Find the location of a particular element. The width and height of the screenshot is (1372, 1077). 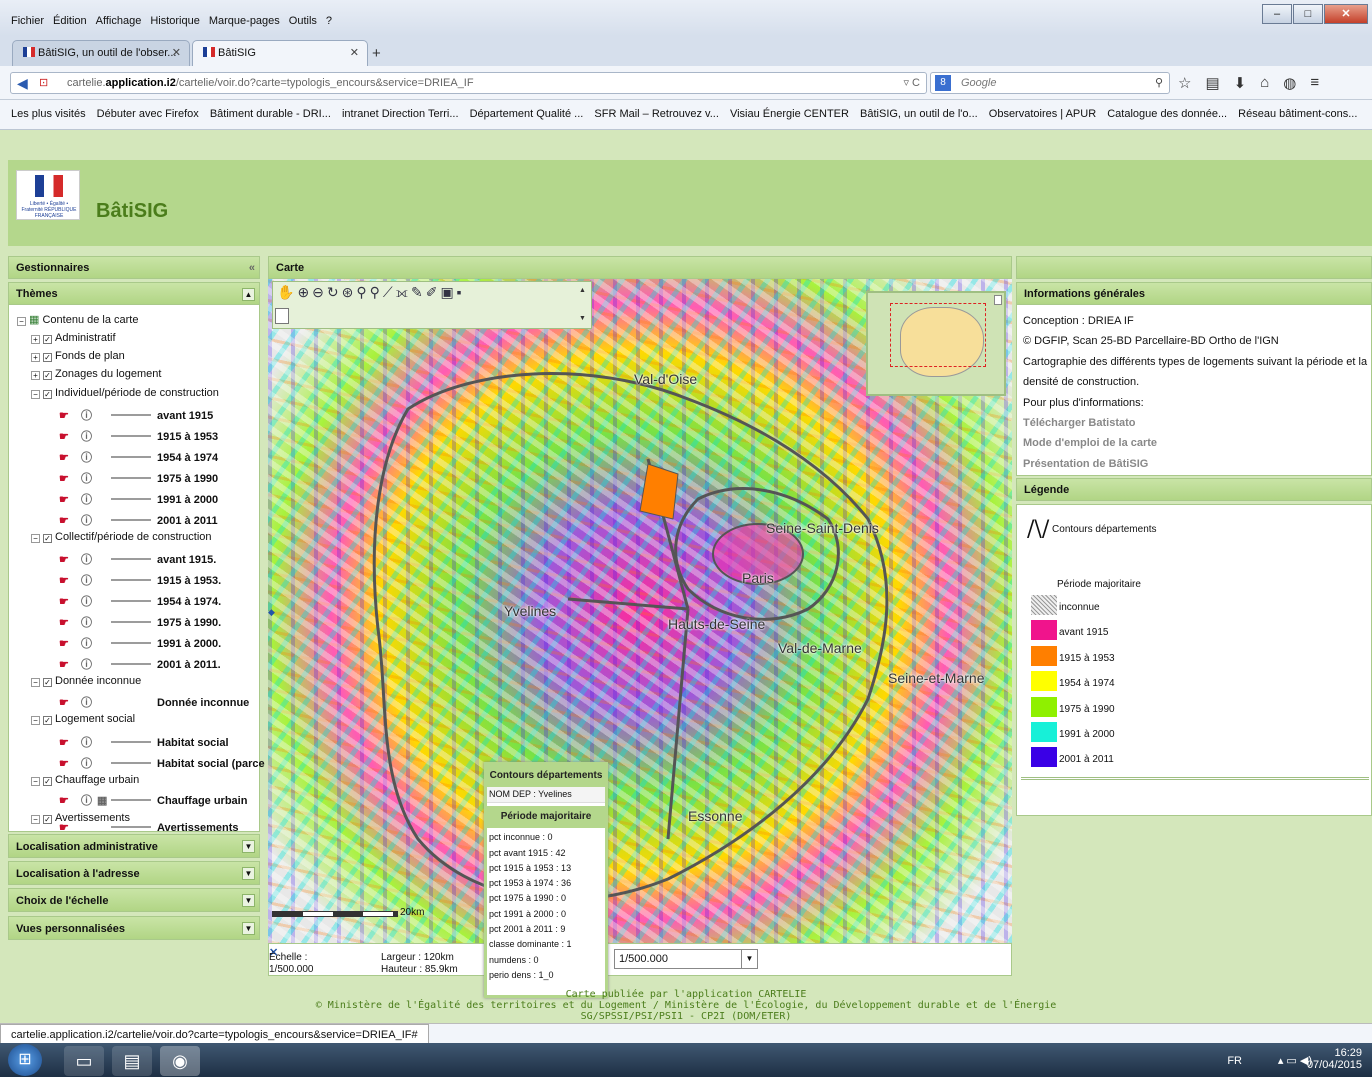

layer-individuel-1975-1990: ☛ ⓘ 1975 à 1990 is located at coordinates (138, 478).